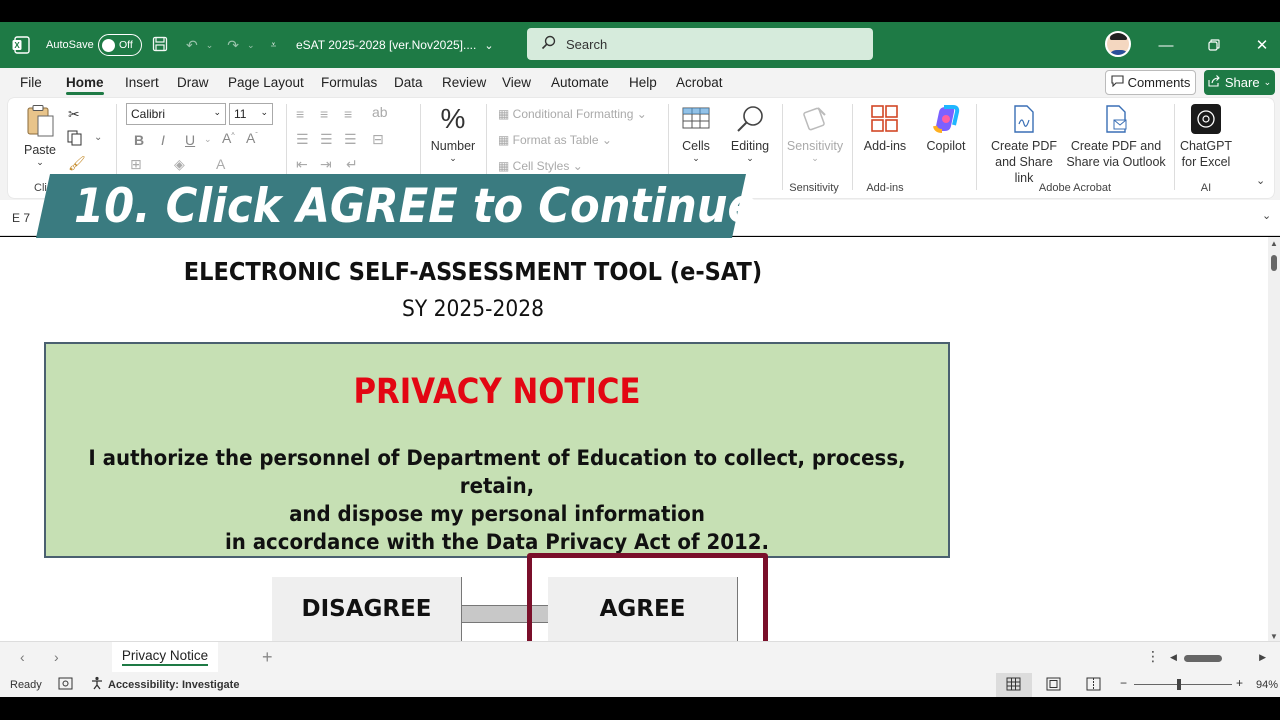  Describe the element at coordinates (1274, 243) in the screenshot. I see `scroll-up-icon: ▲` at that location.